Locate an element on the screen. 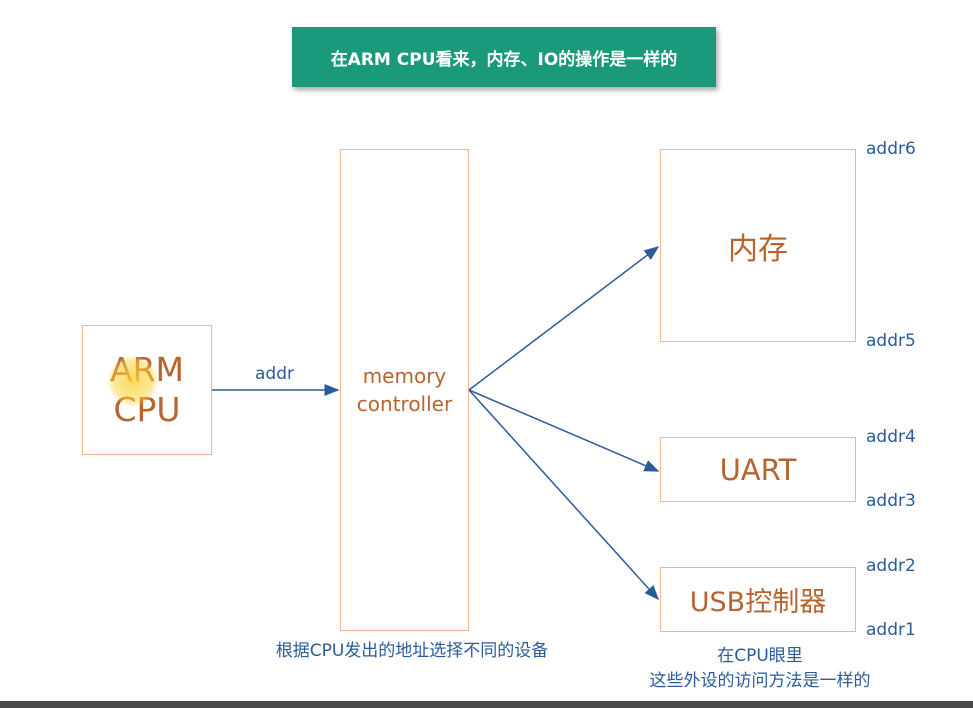 Image resolution: width=973 pixels, height=708 pixels. memory-label: 内存 is located at coordinates (758, 249).